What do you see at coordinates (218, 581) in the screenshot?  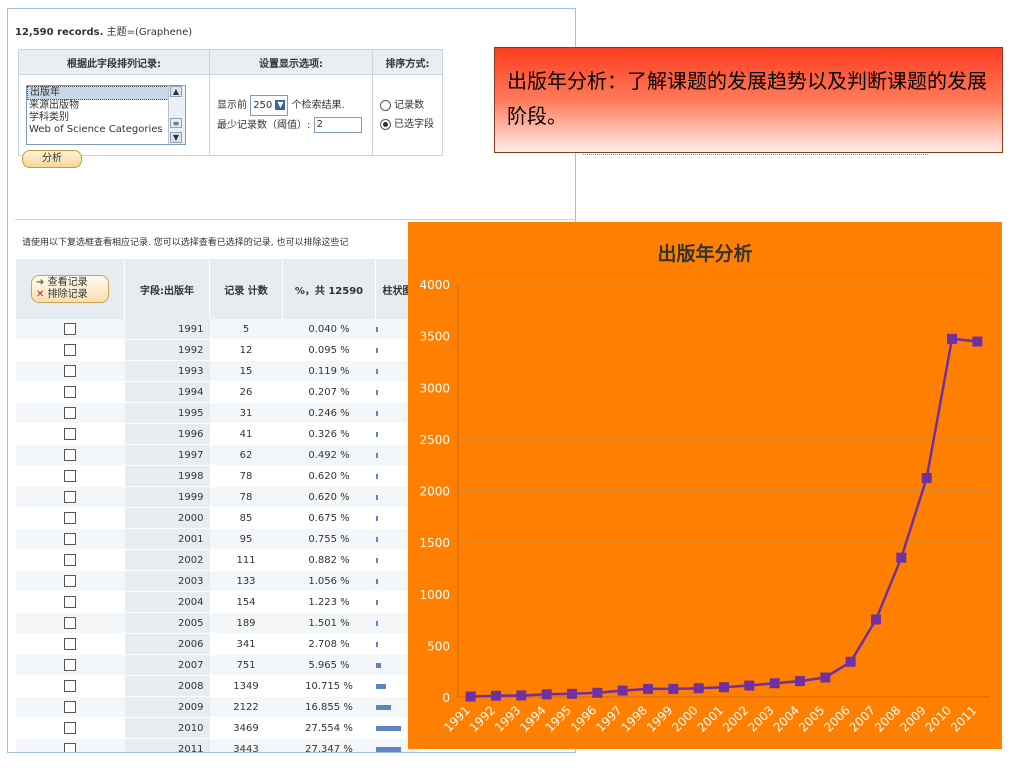 I see `table-row: 2003 133 1.056 %` at bounding box center [218, 581].